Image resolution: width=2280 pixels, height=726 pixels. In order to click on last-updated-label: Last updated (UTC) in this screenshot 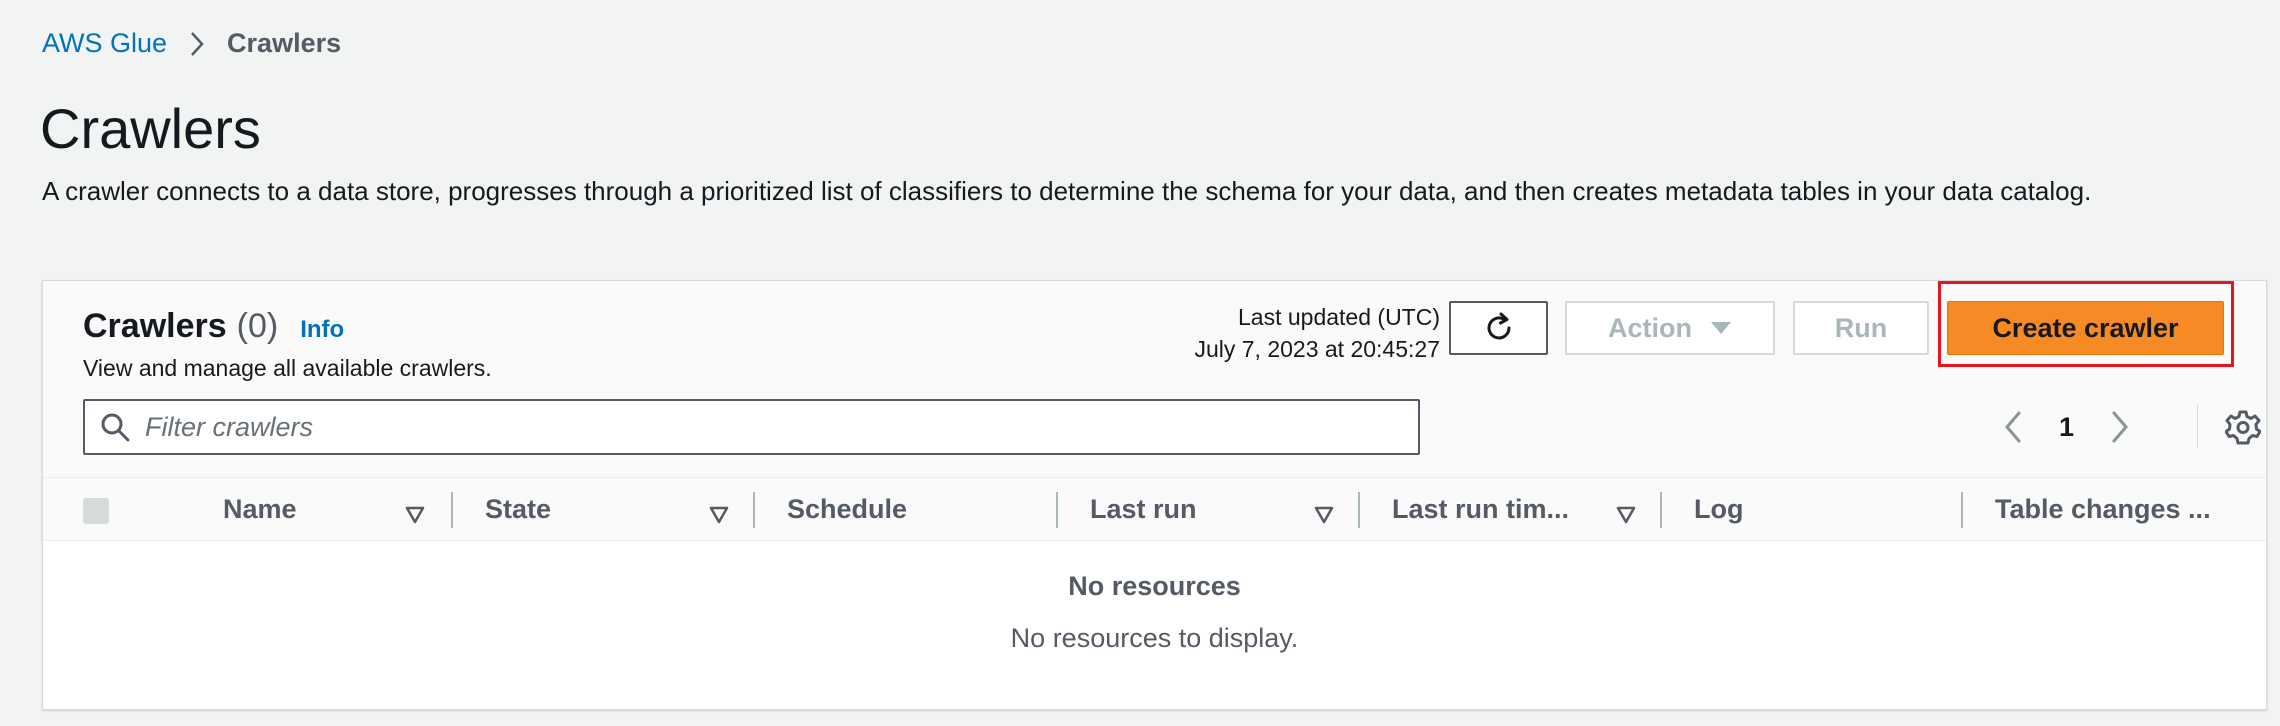, I will do `click(1339, 317)`.